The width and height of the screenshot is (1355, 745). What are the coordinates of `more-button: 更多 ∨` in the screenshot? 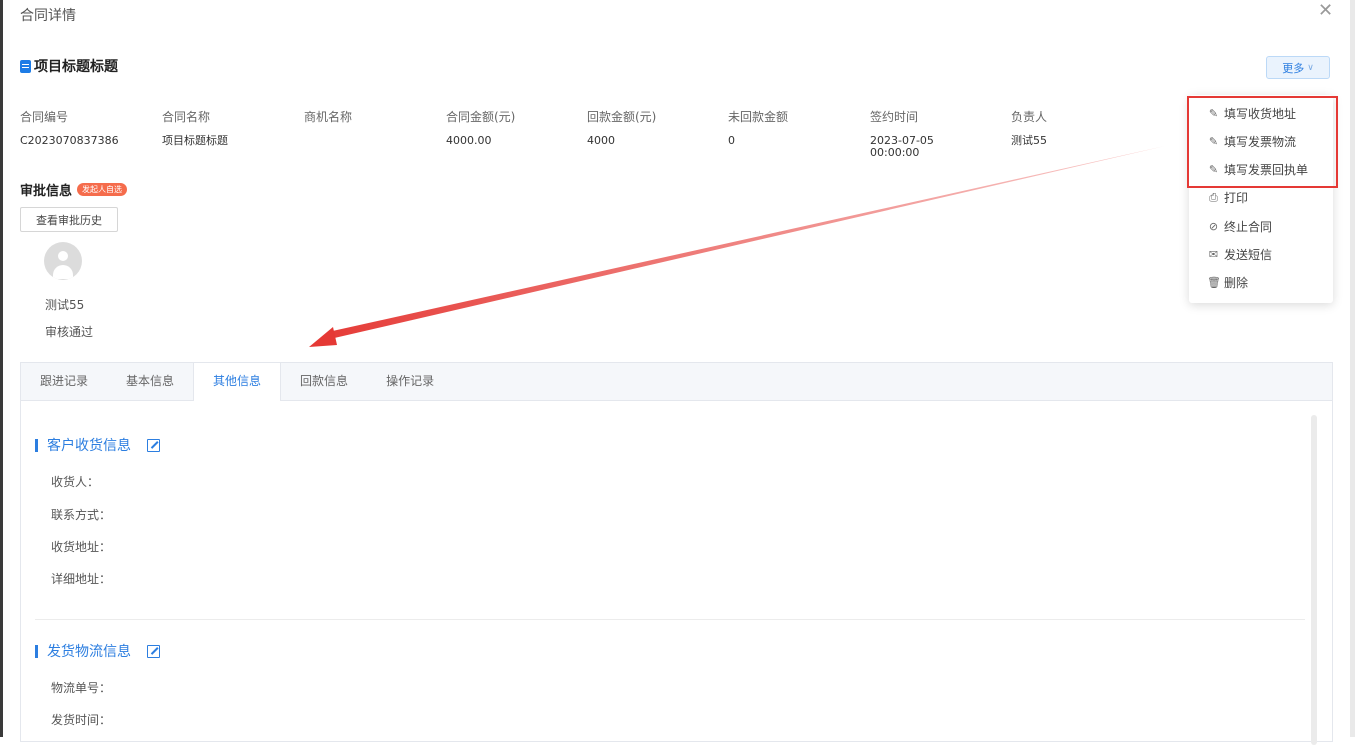 It's located at (1298, 67).